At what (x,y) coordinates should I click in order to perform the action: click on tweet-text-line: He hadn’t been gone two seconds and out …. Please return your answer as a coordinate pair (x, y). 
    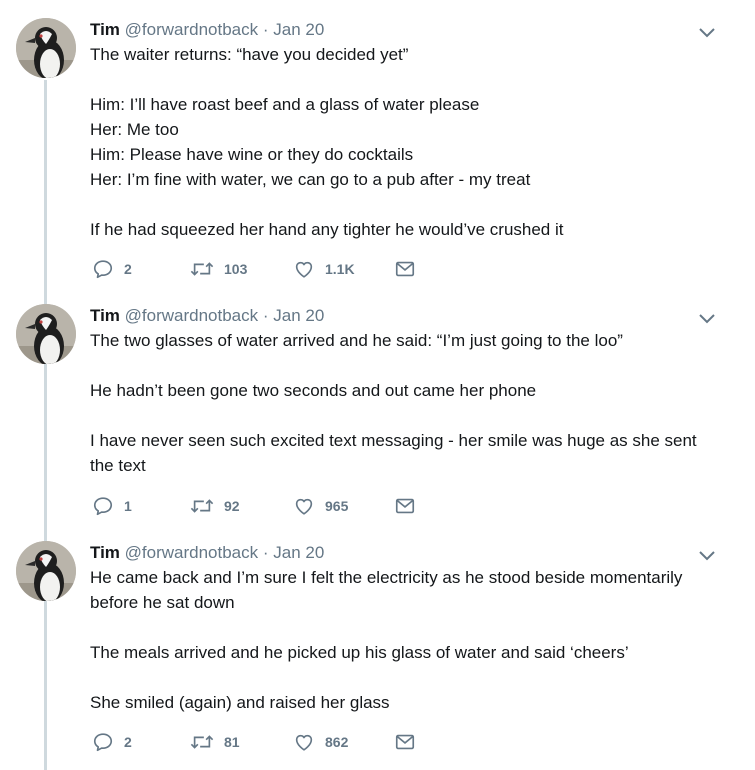
    Looking at the image, I should click on (313, 390).